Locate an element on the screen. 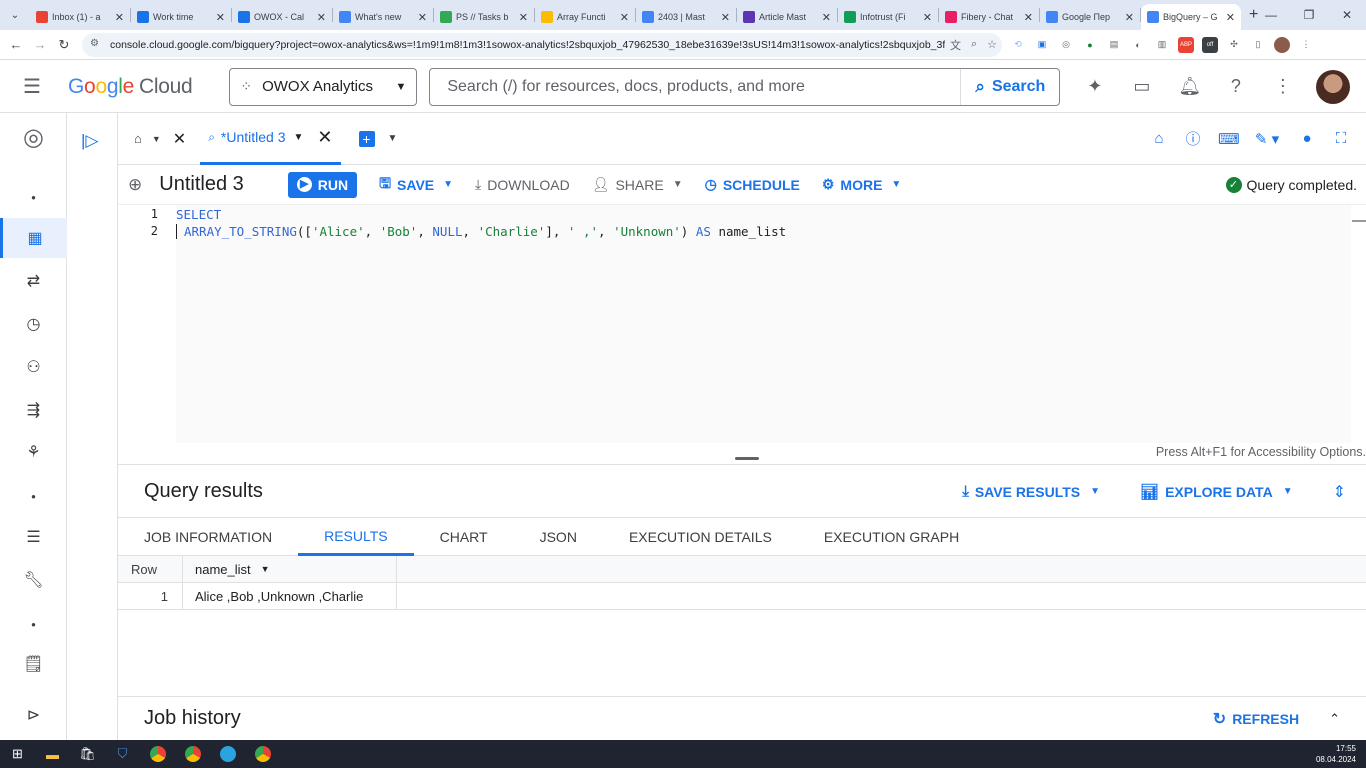 The width and height of the screenshot is (1366, 768). scheduled-queries-icon: ◷ is located at coordinates (33, 324).